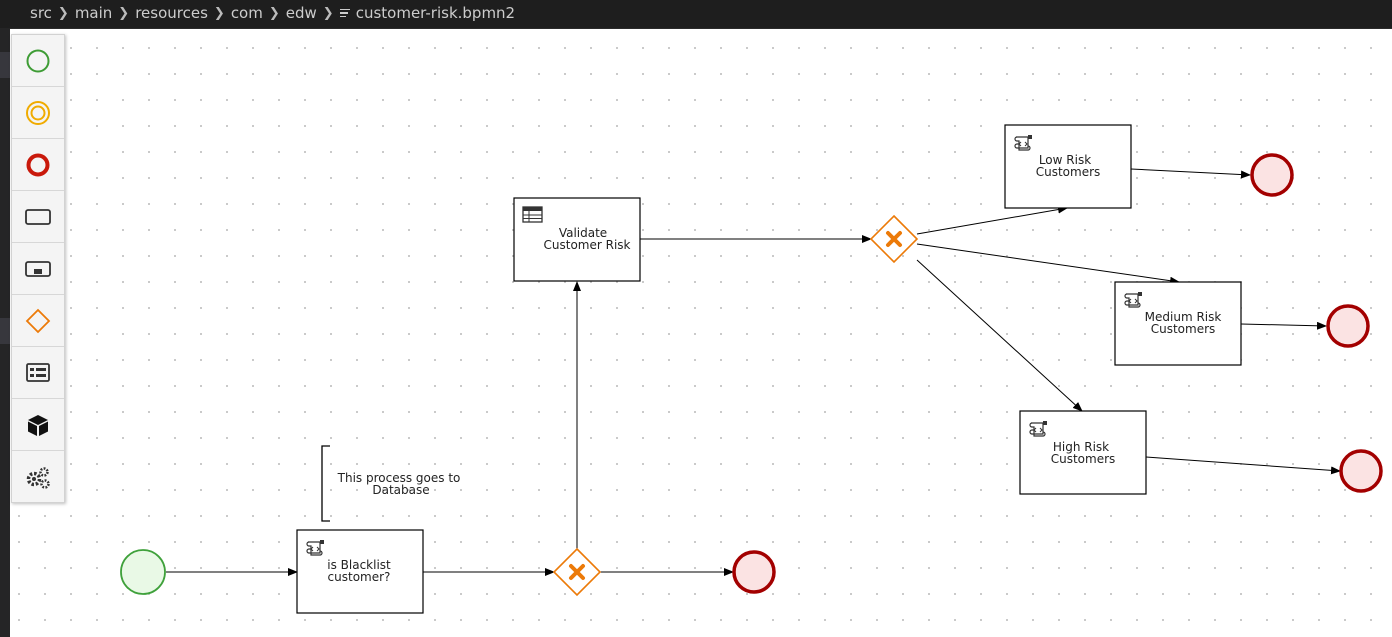 The width and height of the screenshot is (1392, 637). Describe the element at coordinates (999, 335) in the screenshot. I see `flow-gateway-to-high` at that location.